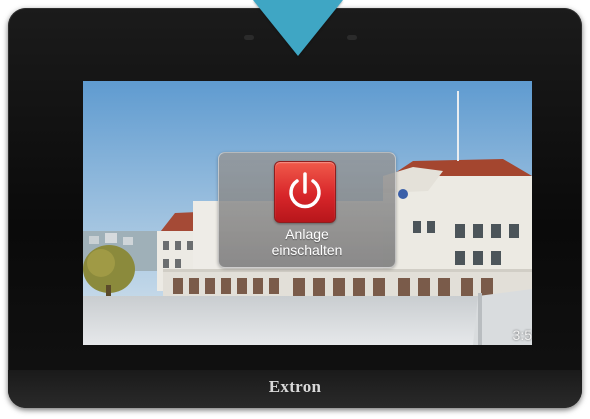  Describe the element at coordinates (307, 234) in the screenshot. I see `power-label-line1: Anlage` at that location.